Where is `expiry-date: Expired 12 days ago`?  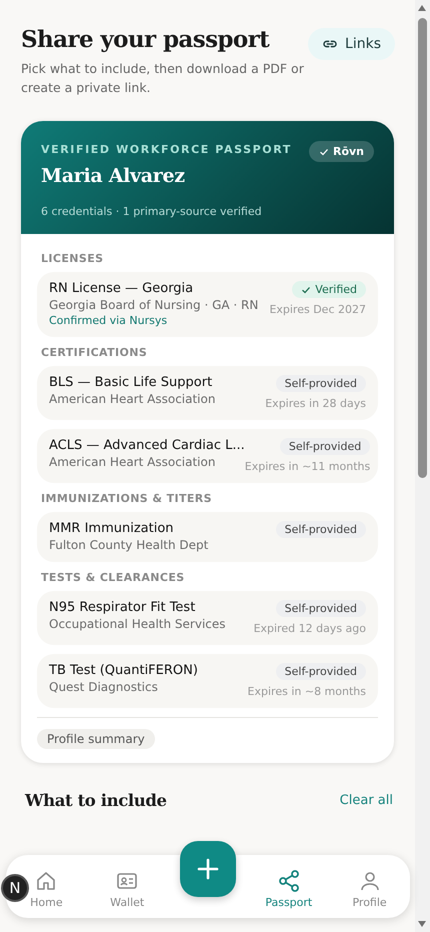
expiry-date: Expired 12 days ago is located at coordinates (310, 628).